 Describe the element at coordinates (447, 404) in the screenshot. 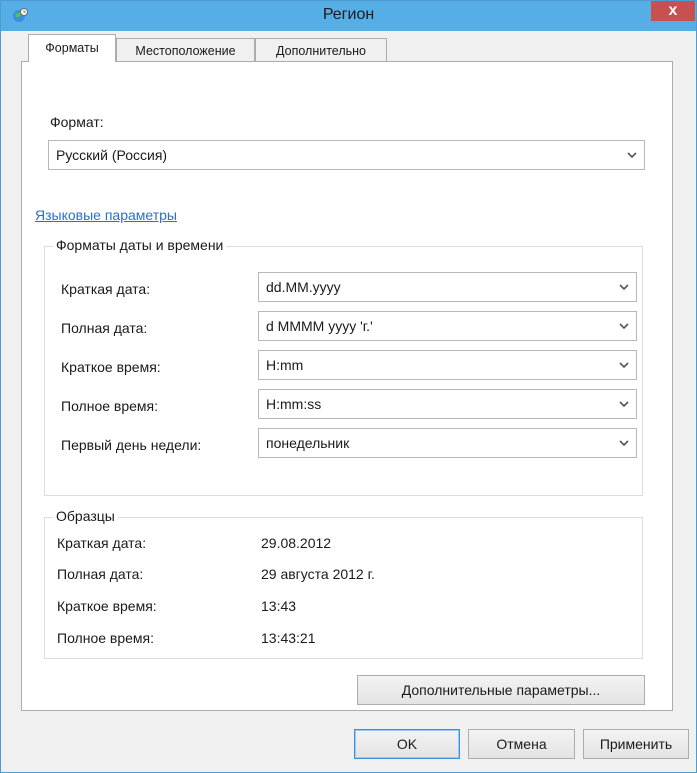

I see `long-time-select: H:mm:ss` at that location.